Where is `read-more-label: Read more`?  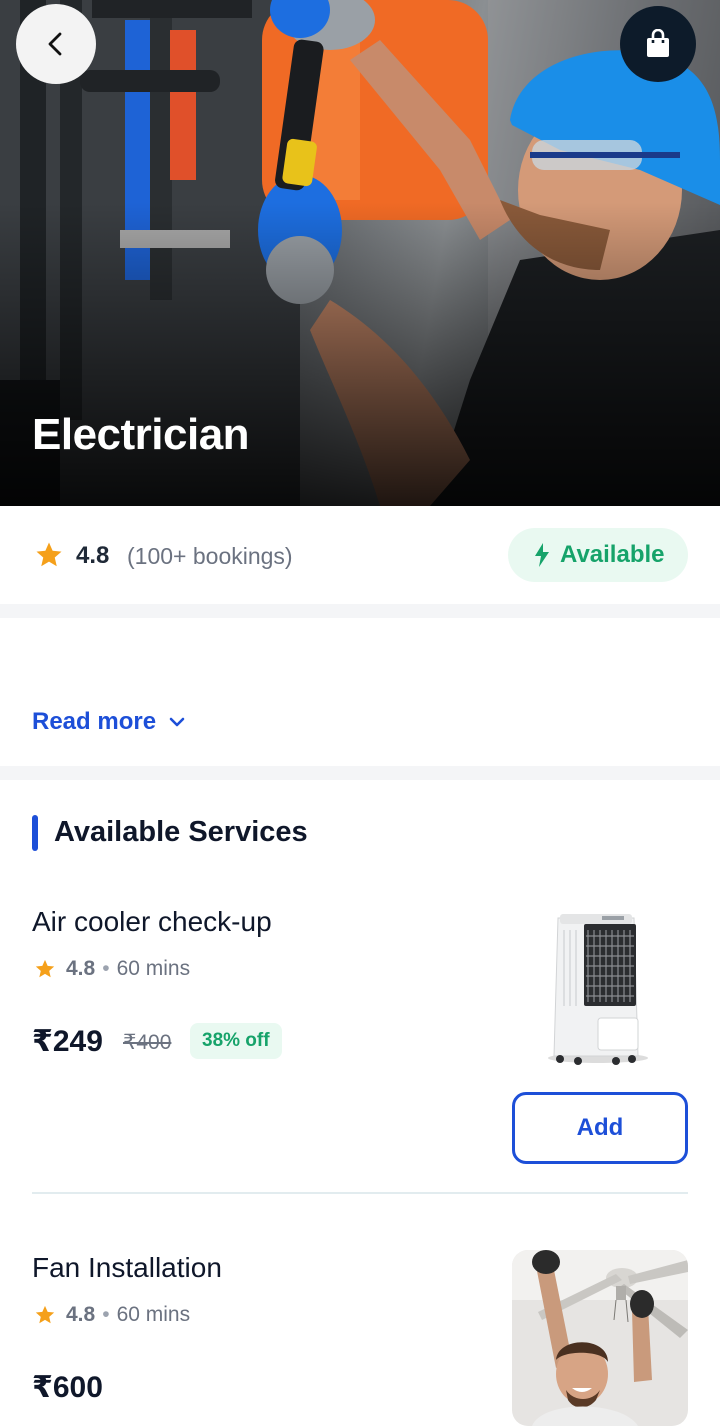
read-more-label: Read more is located at coordinates (94, 721).